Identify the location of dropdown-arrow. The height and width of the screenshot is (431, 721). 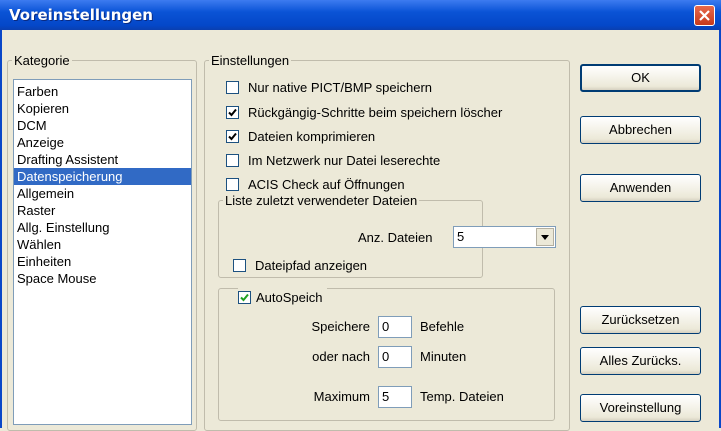
(545, 237).